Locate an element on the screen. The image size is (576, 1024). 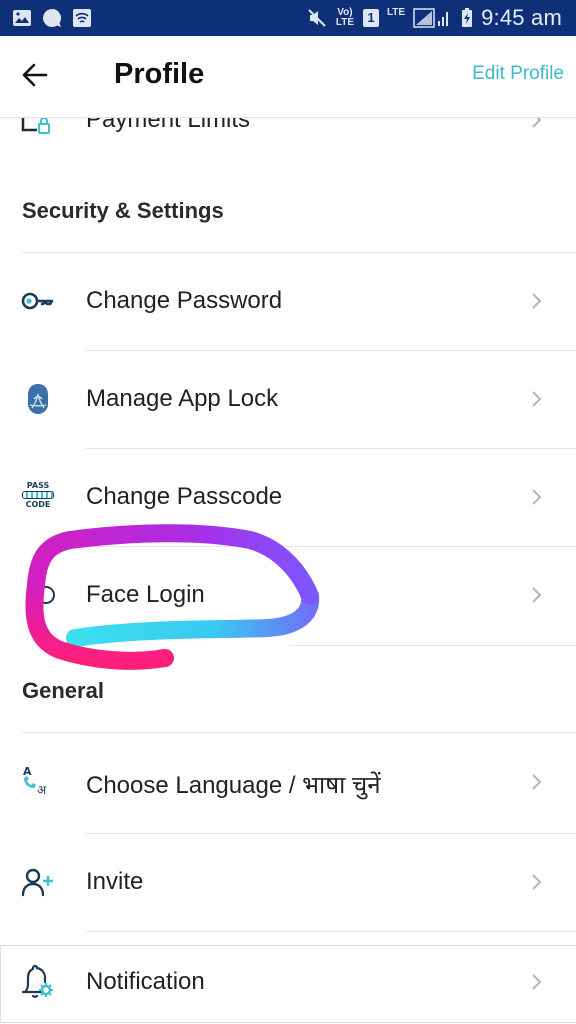
section-title-security: Security & Settings is located at coordinates (123, 210).